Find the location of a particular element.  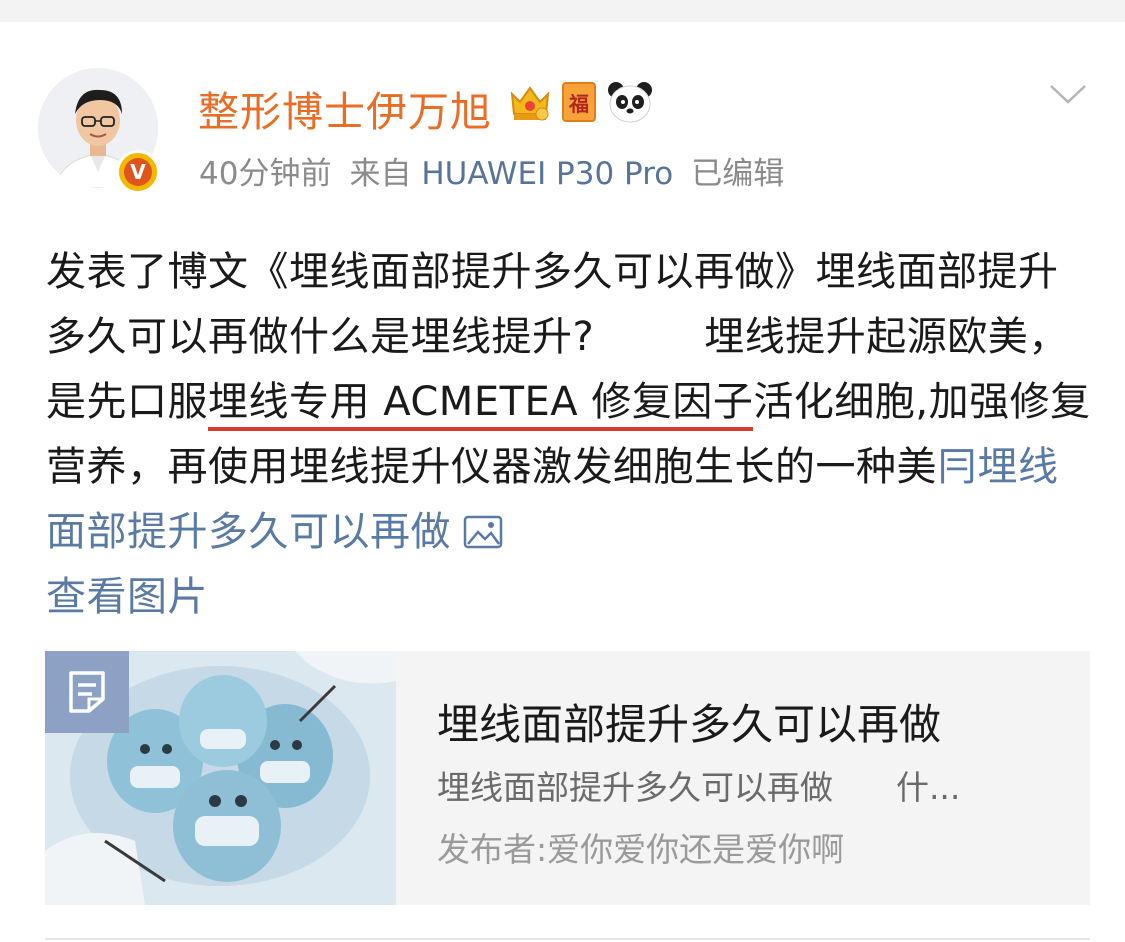

fu-label: 福 is located at coordinates (579, 103).